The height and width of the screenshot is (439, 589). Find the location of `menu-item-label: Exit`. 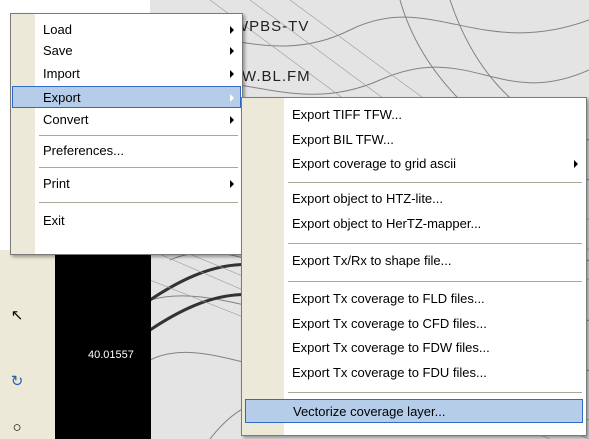

menu-item-label: Exit is located at coordinates (54, 220).